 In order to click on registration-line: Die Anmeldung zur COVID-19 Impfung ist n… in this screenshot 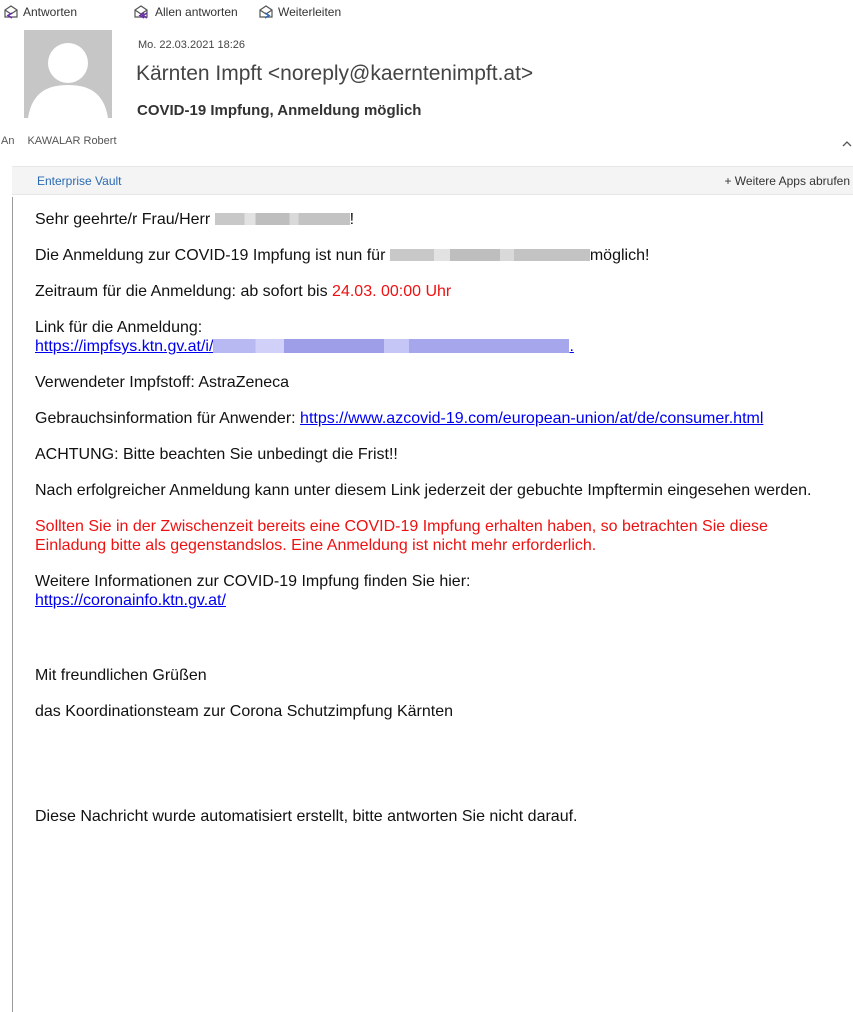, I will do `click(435, 255)`.